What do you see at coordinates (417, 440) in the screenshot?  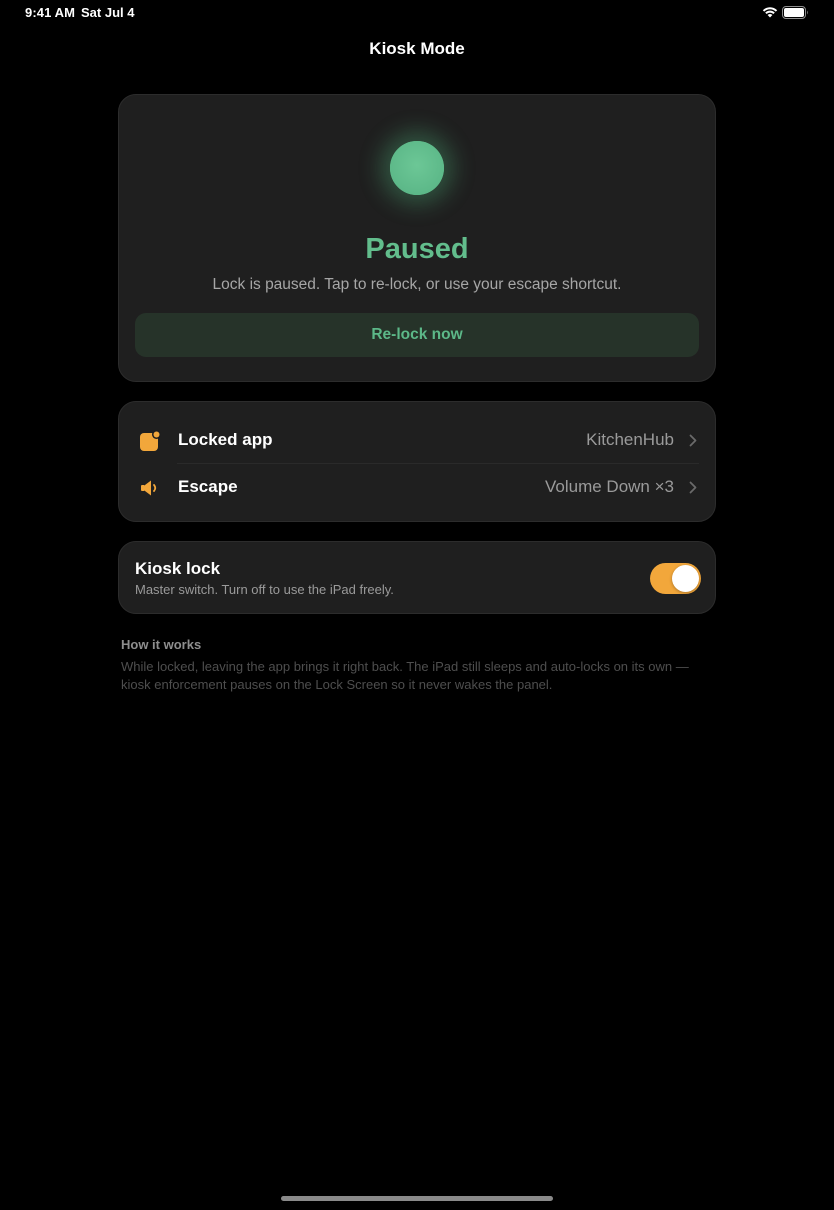 I see `locked-app-row: Locked app KitchenHub` at bounding box center [417, 440].